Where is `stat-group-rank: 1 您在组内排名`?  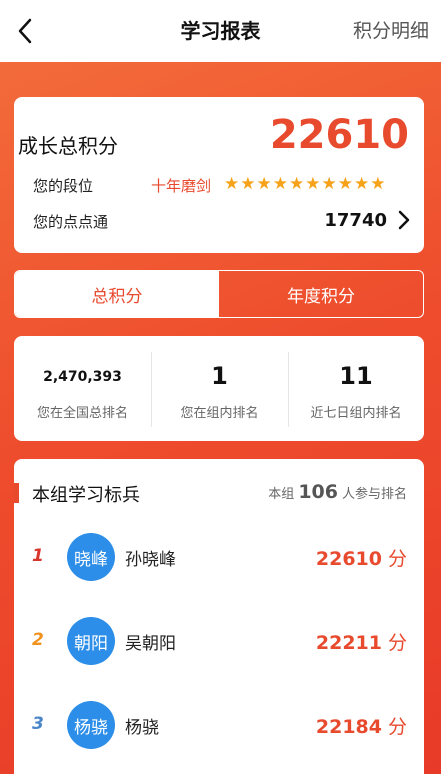 stat-group-rank: 1 您在组内排名 is located at coordinates (219, 388).